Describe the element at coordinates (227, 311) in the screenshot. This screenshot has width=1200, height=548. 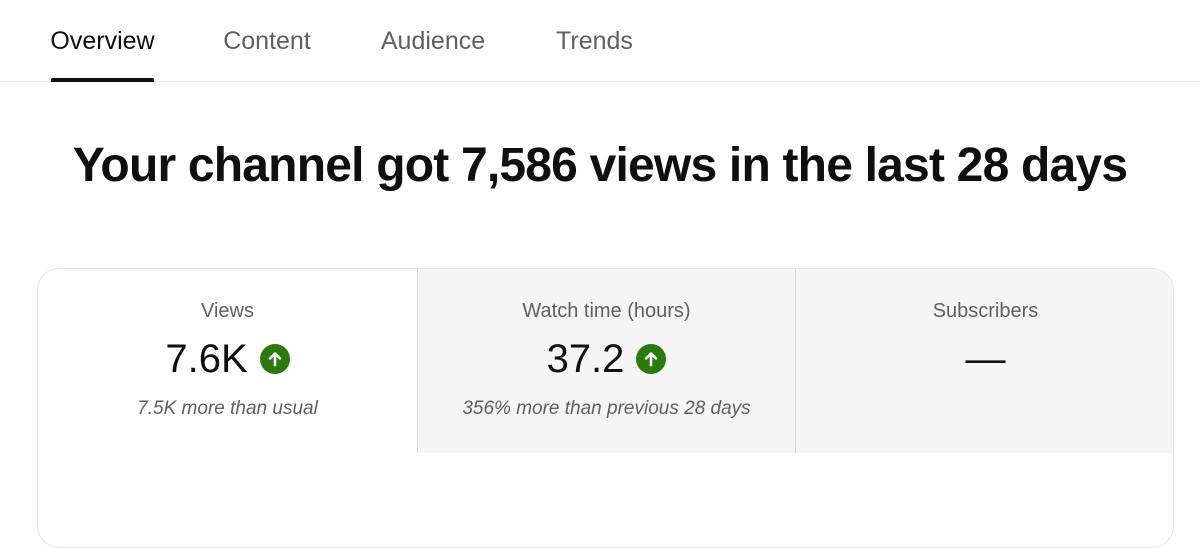
I see `metric-views-label: Views` at that location.